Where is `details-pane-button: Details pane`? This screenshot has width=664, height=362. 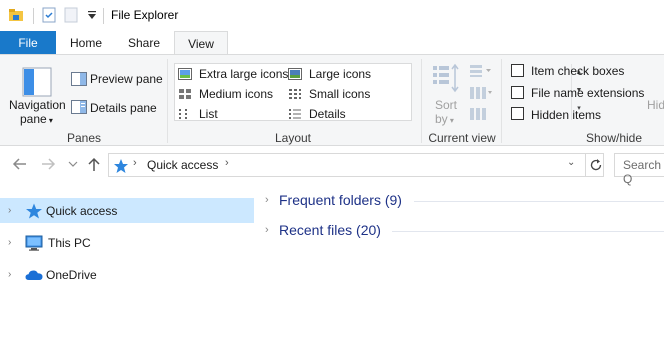
details-pane-button: Details pane is located at coordinates (123, 108).